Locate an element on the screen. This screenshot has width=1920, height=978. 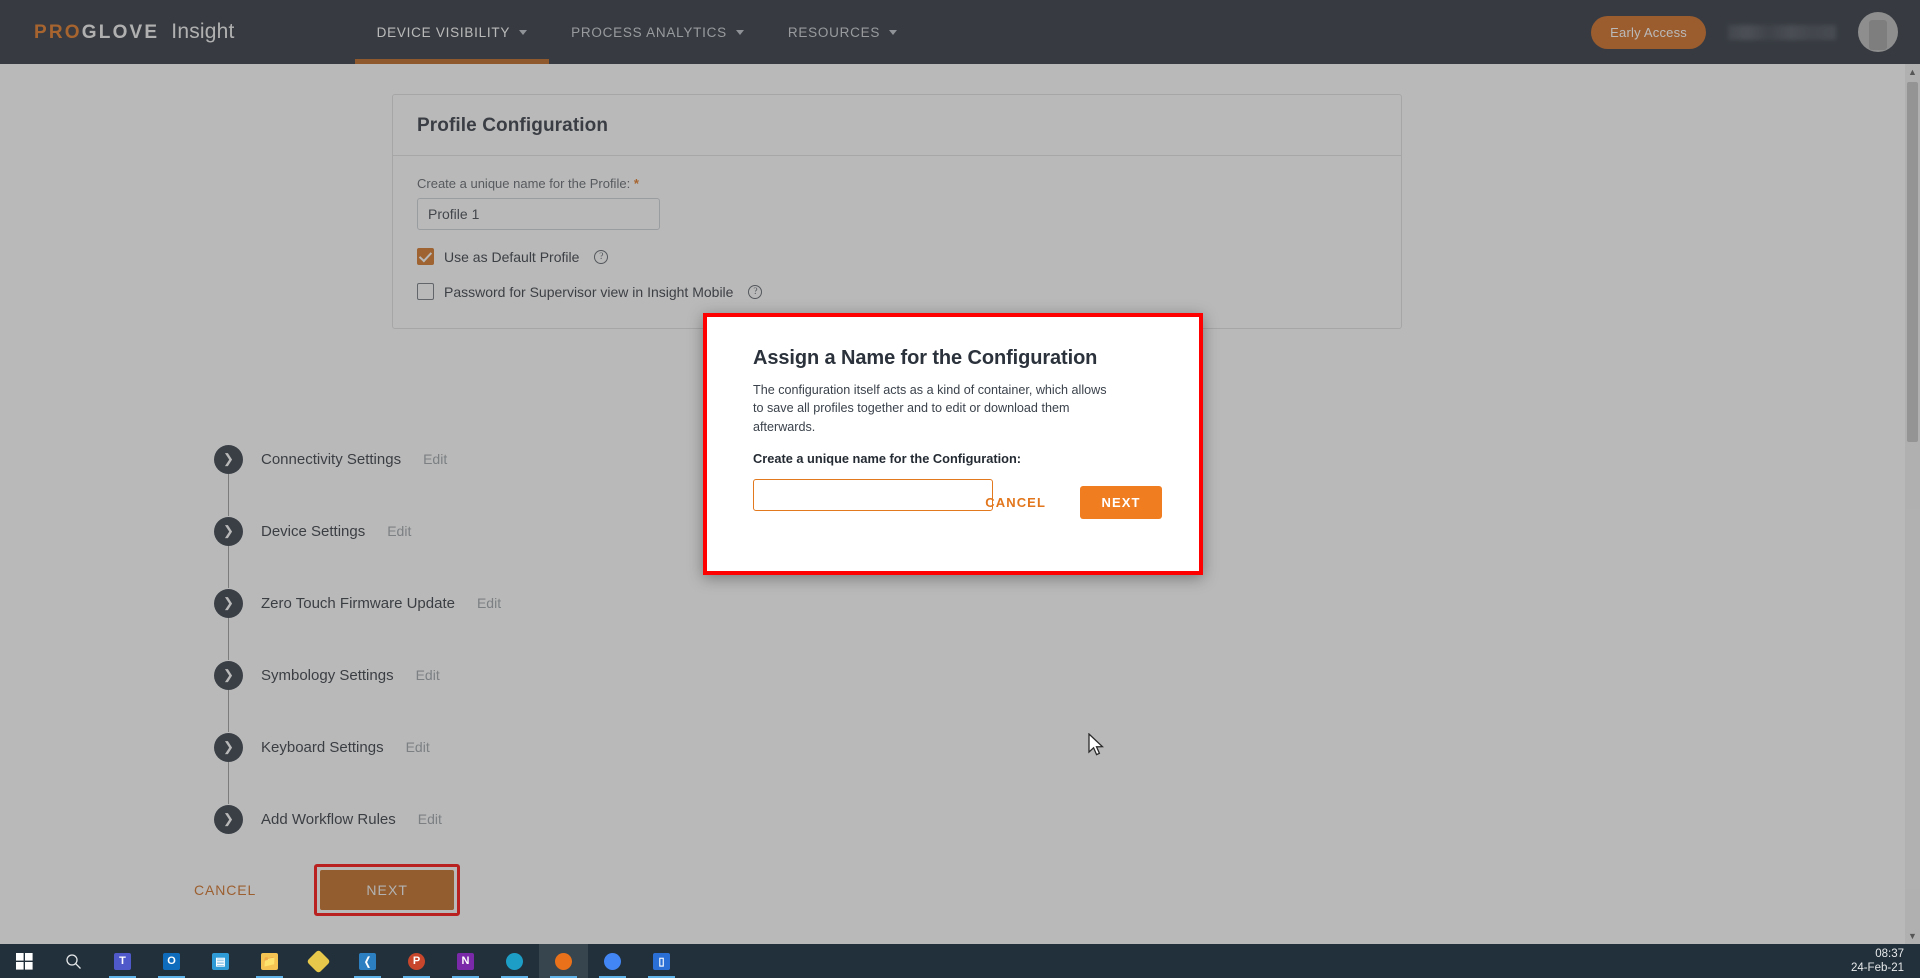
search-icon is located at coordinates (73, 961).